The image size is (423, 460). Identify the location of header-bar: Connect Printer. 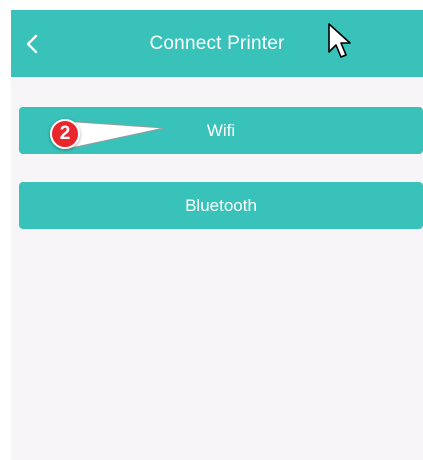
(217, 43).